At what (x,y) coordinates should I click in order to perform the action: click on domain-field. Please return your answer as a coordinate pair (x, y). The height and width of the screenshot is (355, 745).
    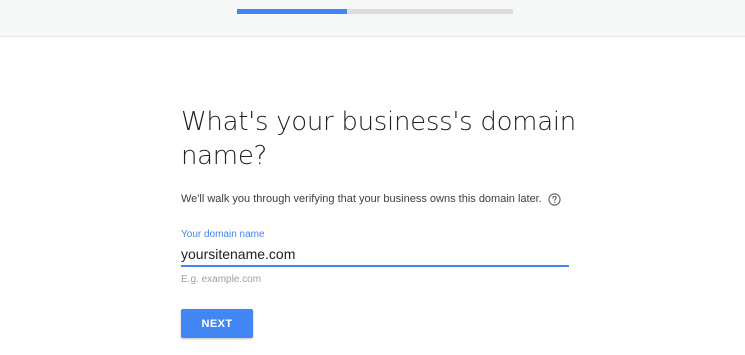
    Looking at the image, I should click on (375, 256).